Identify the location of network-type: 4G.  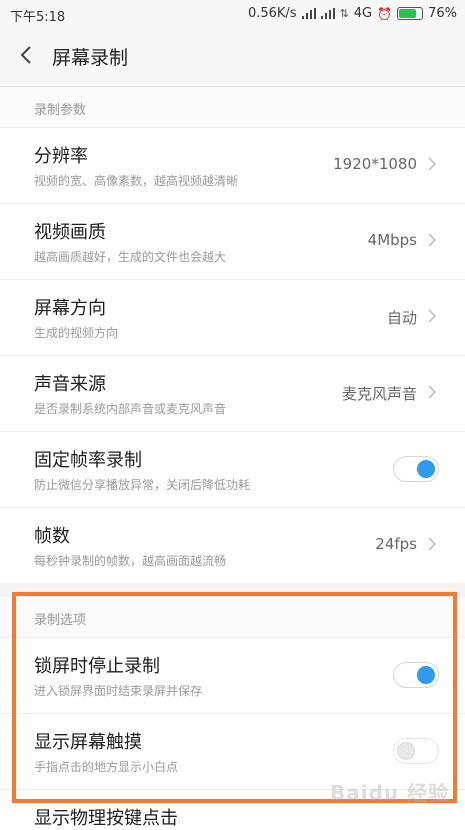
(363, 13).